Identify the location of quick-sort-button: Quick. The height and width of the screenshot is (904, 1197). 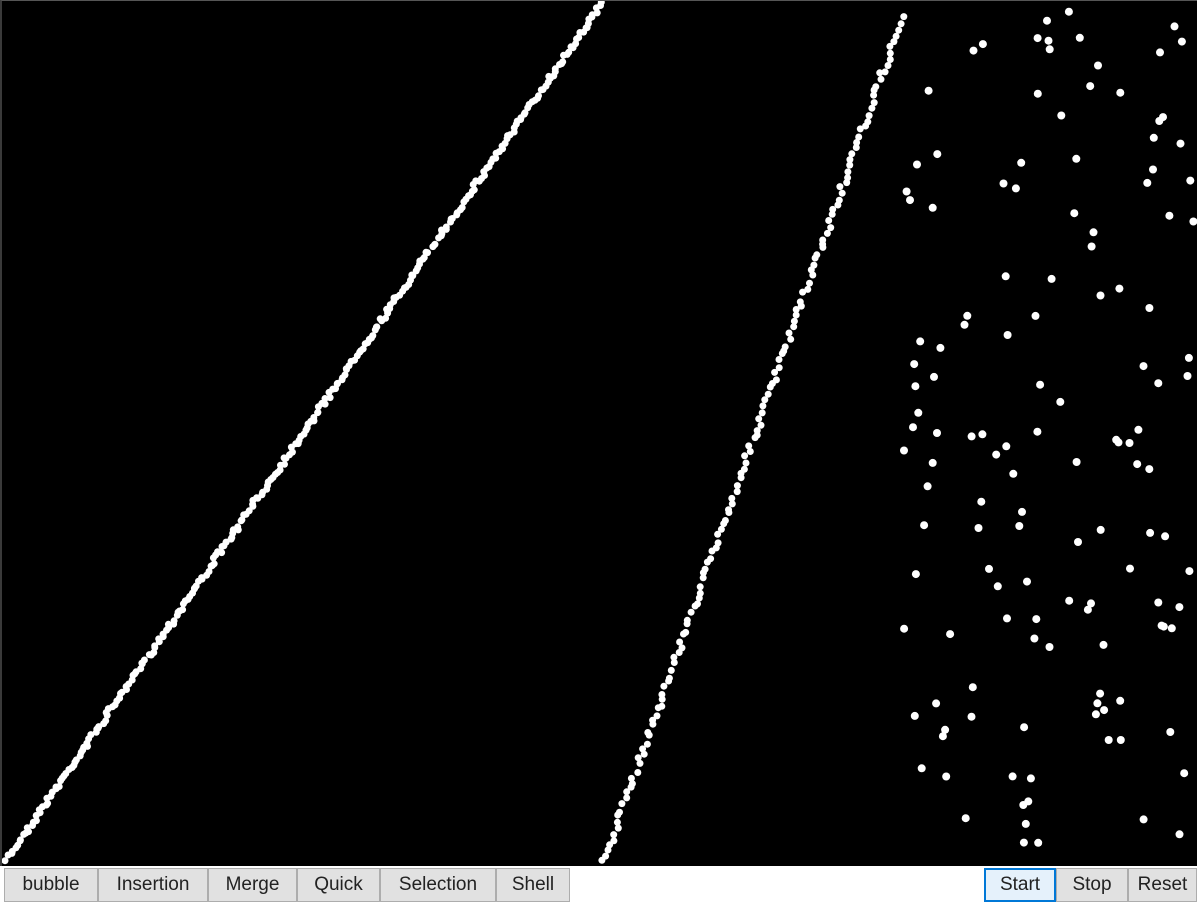
(338, 885).